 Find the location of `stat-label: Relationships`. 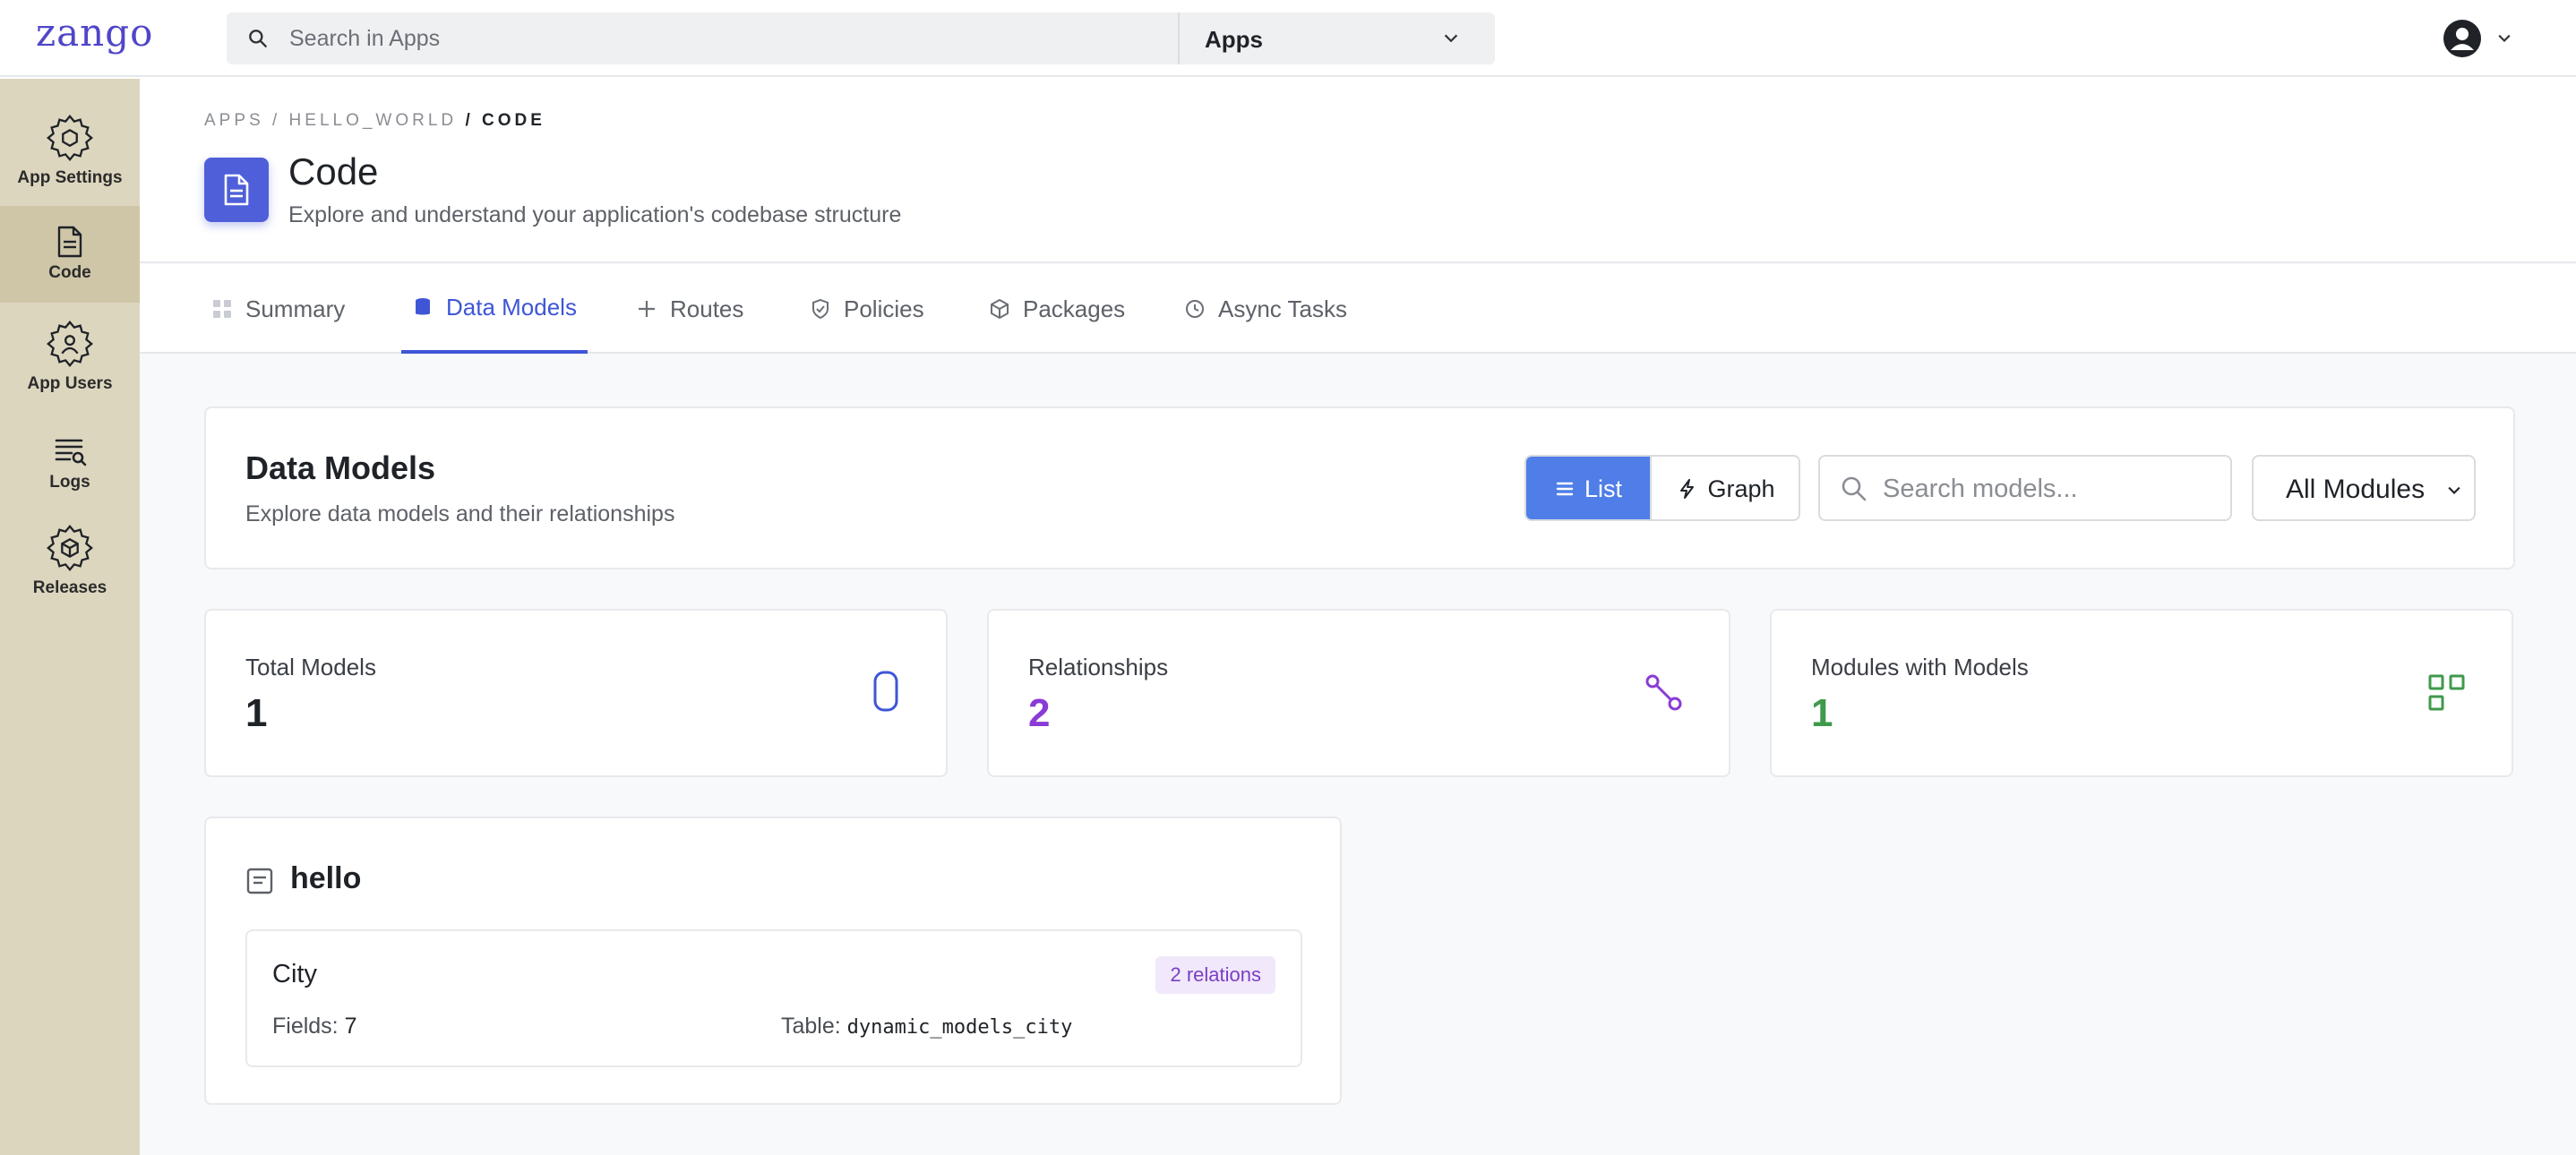

stat-label: Relationships is located at coordinates (1098, 667).